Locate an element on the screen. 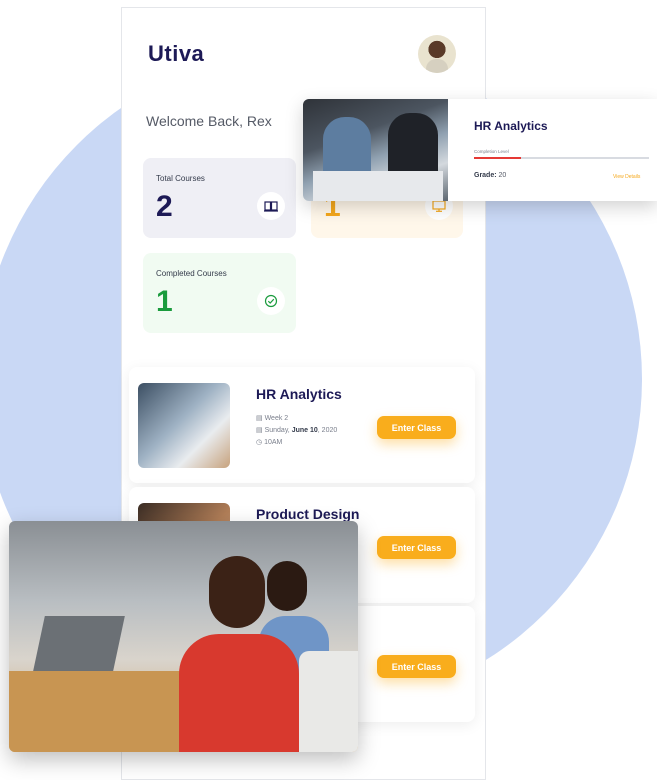 This screenshot has height=780, width=657. completed-courses-card: Completed Courses 1 is located at coordinates (219, 293).